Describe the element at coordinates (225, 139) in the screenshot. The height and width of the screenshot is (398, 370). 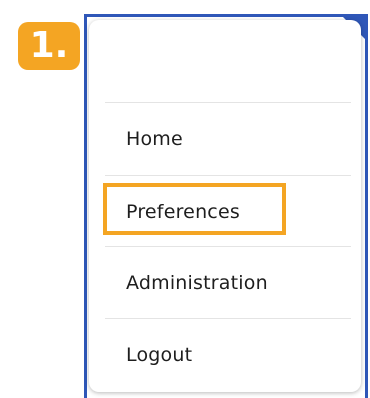
I see `menu-item-home: Home` at that location.